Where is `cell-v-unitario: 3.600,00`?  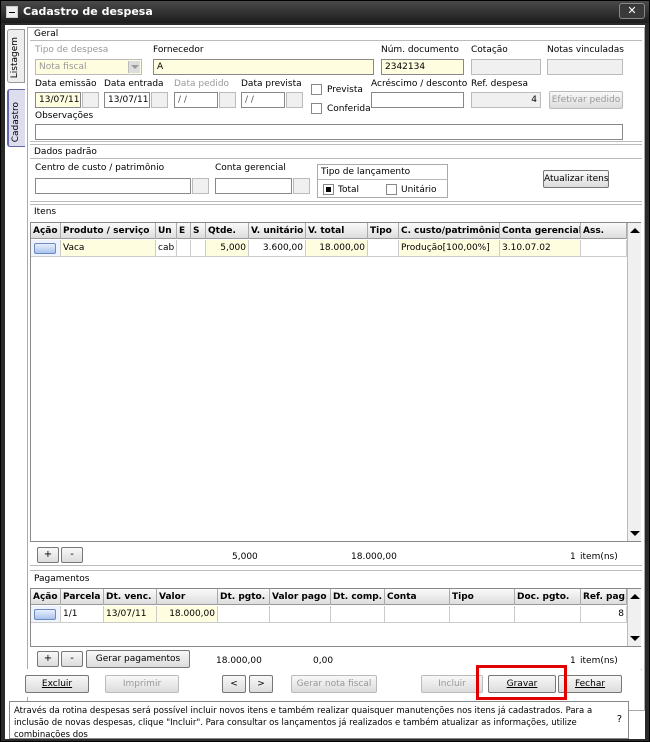 cell-v-unitario: 3.600,00 is located at coordinates (277, 248).